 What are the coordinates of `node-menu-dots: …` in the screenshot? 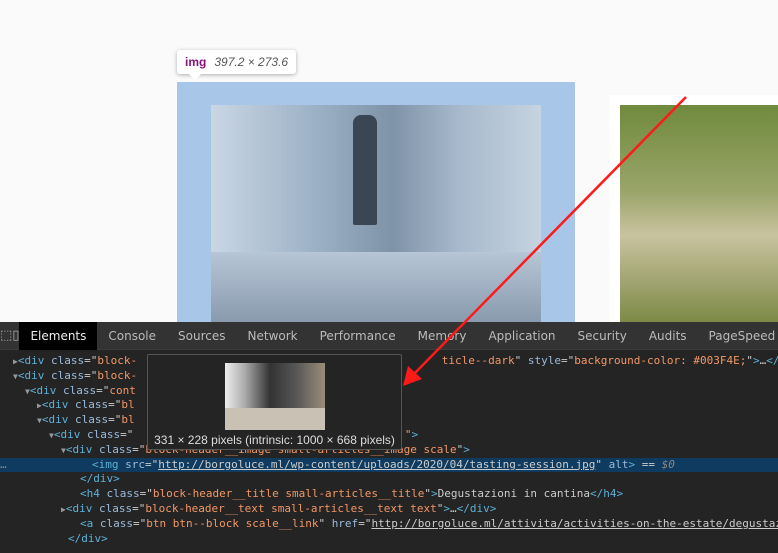 It's located at (3, 465).